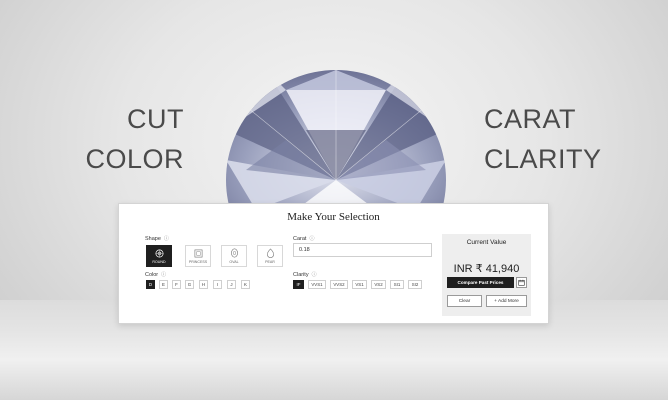 Image resolution: width=668 pixels, height=400 pixels. What do you see at coordinates (362, 250) in the screenshot?
I see `carat-input: 0.18` at bounding box center [362, 250].